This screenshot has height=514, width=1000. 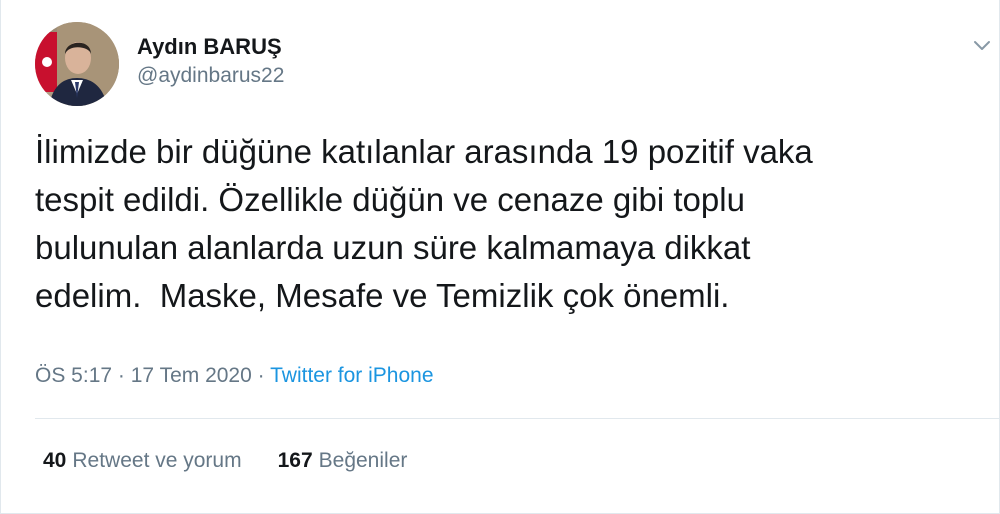 I want to click on retweets-label: Retweet ve yorum, so click(x=157, y=460).